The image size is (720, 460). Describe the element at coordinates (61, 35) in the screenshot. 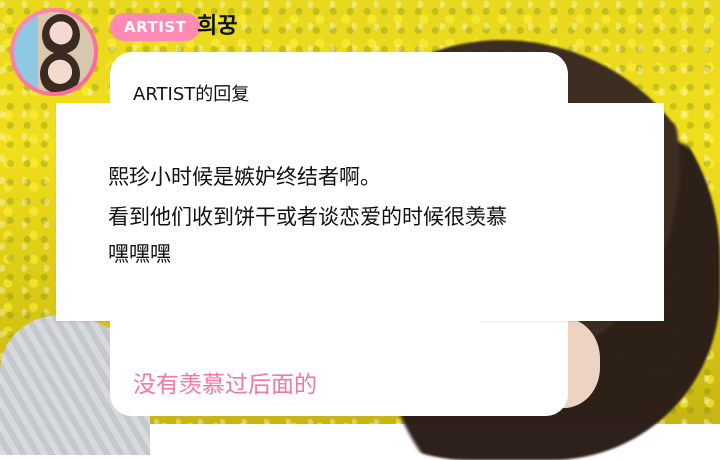

I see `avatar-photo-top` at that location.